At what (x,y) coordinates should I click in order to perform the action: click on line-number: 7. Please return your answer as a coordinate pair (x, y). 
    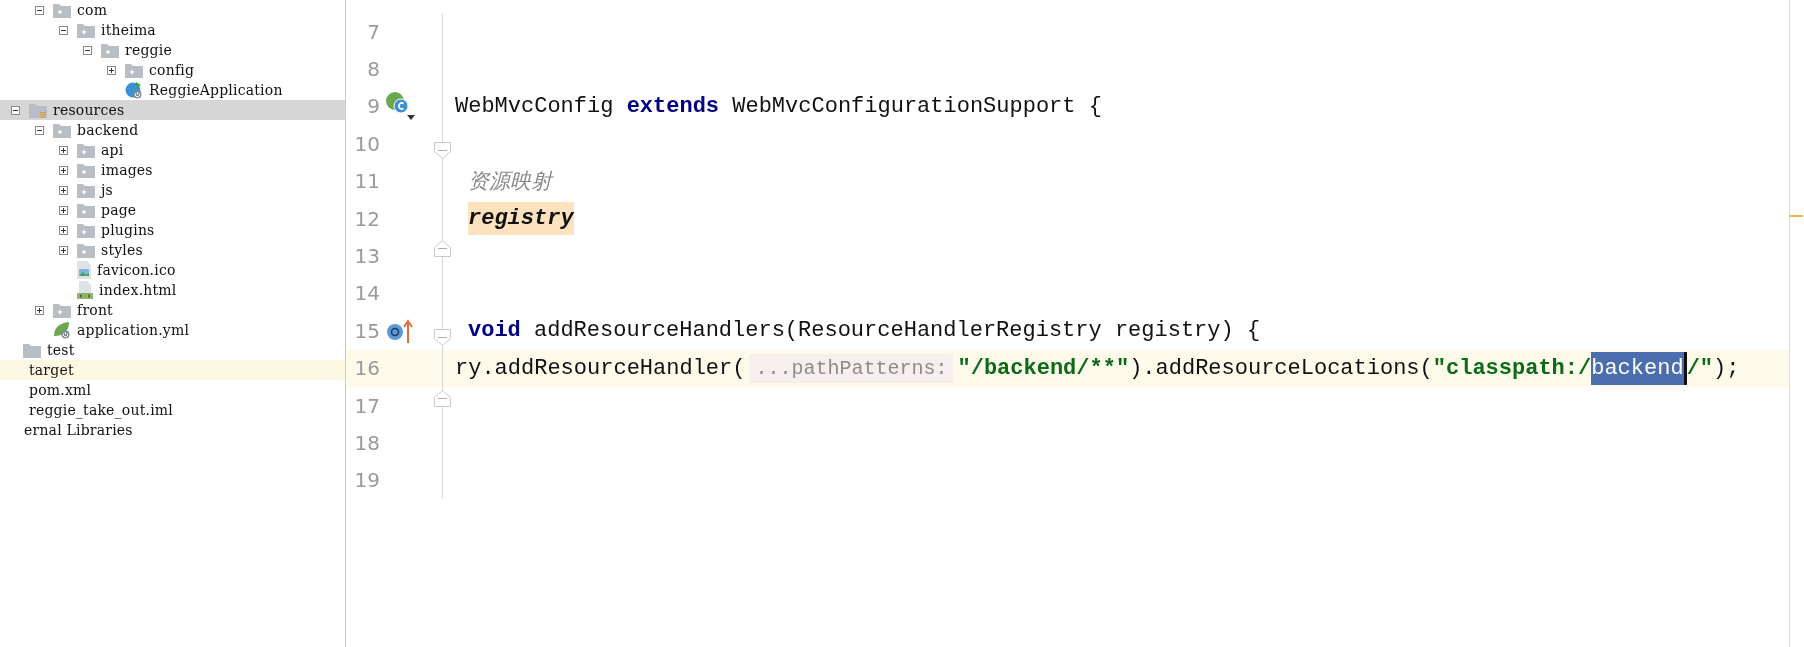
    Looking at the image, I should click on (373, 31).